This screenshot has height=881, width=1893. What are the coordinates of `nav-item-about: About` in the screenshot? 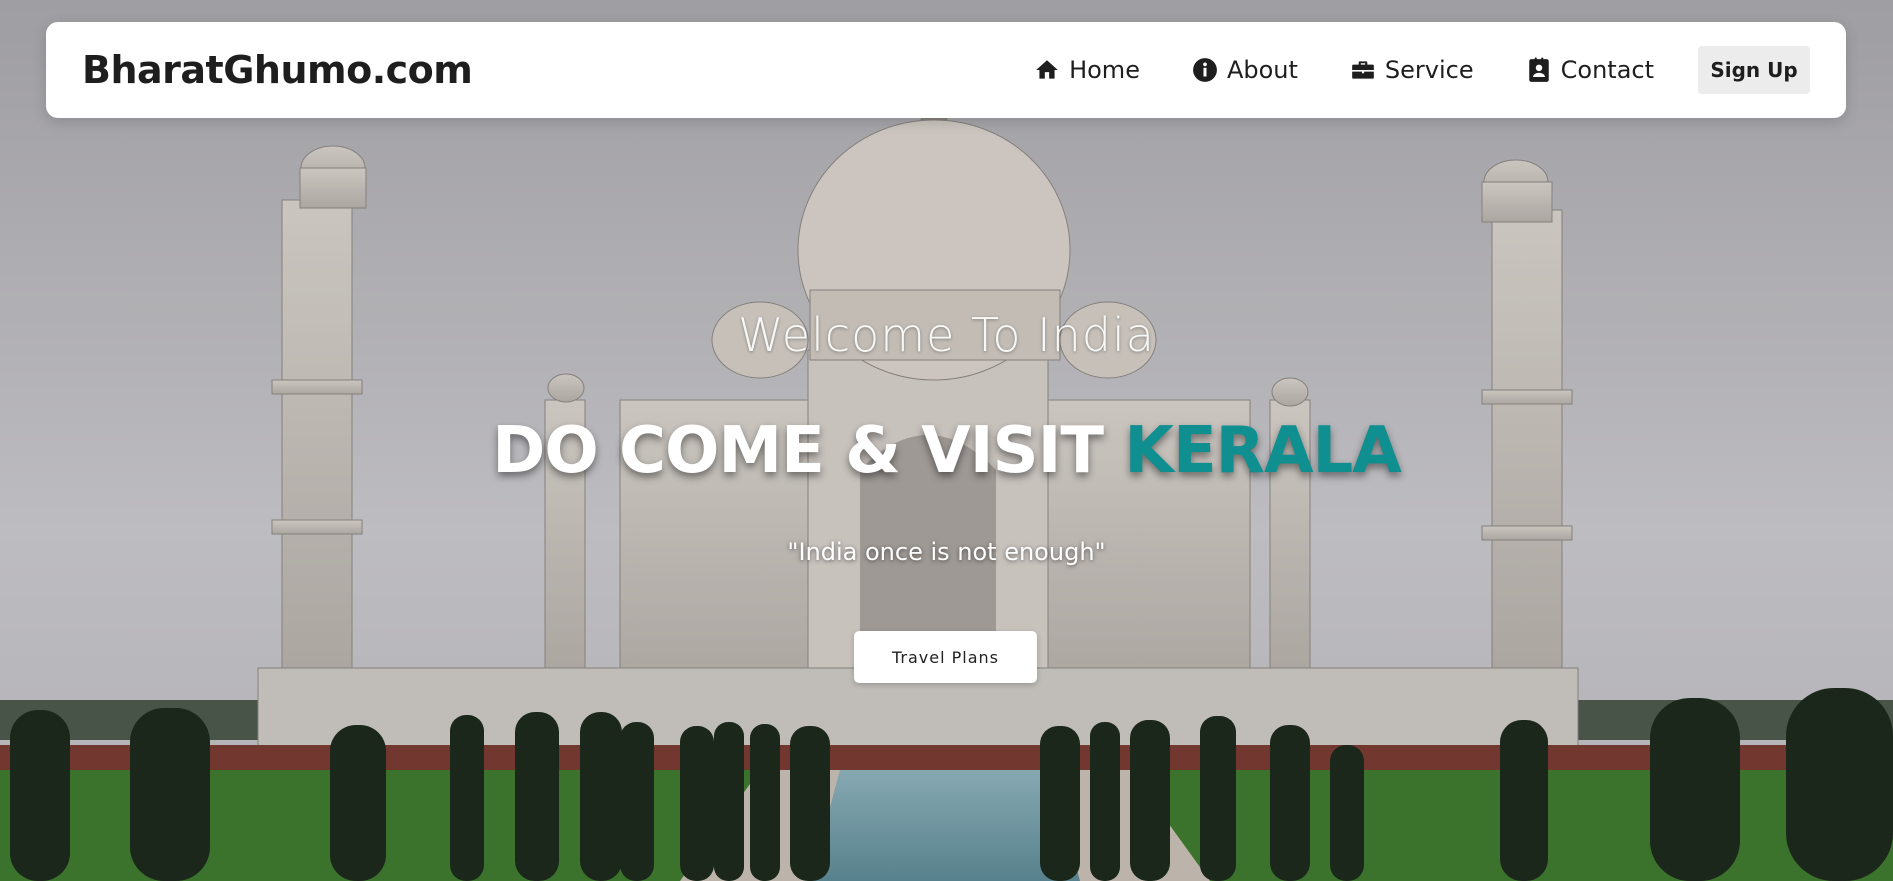 It's located at (1245, 70).